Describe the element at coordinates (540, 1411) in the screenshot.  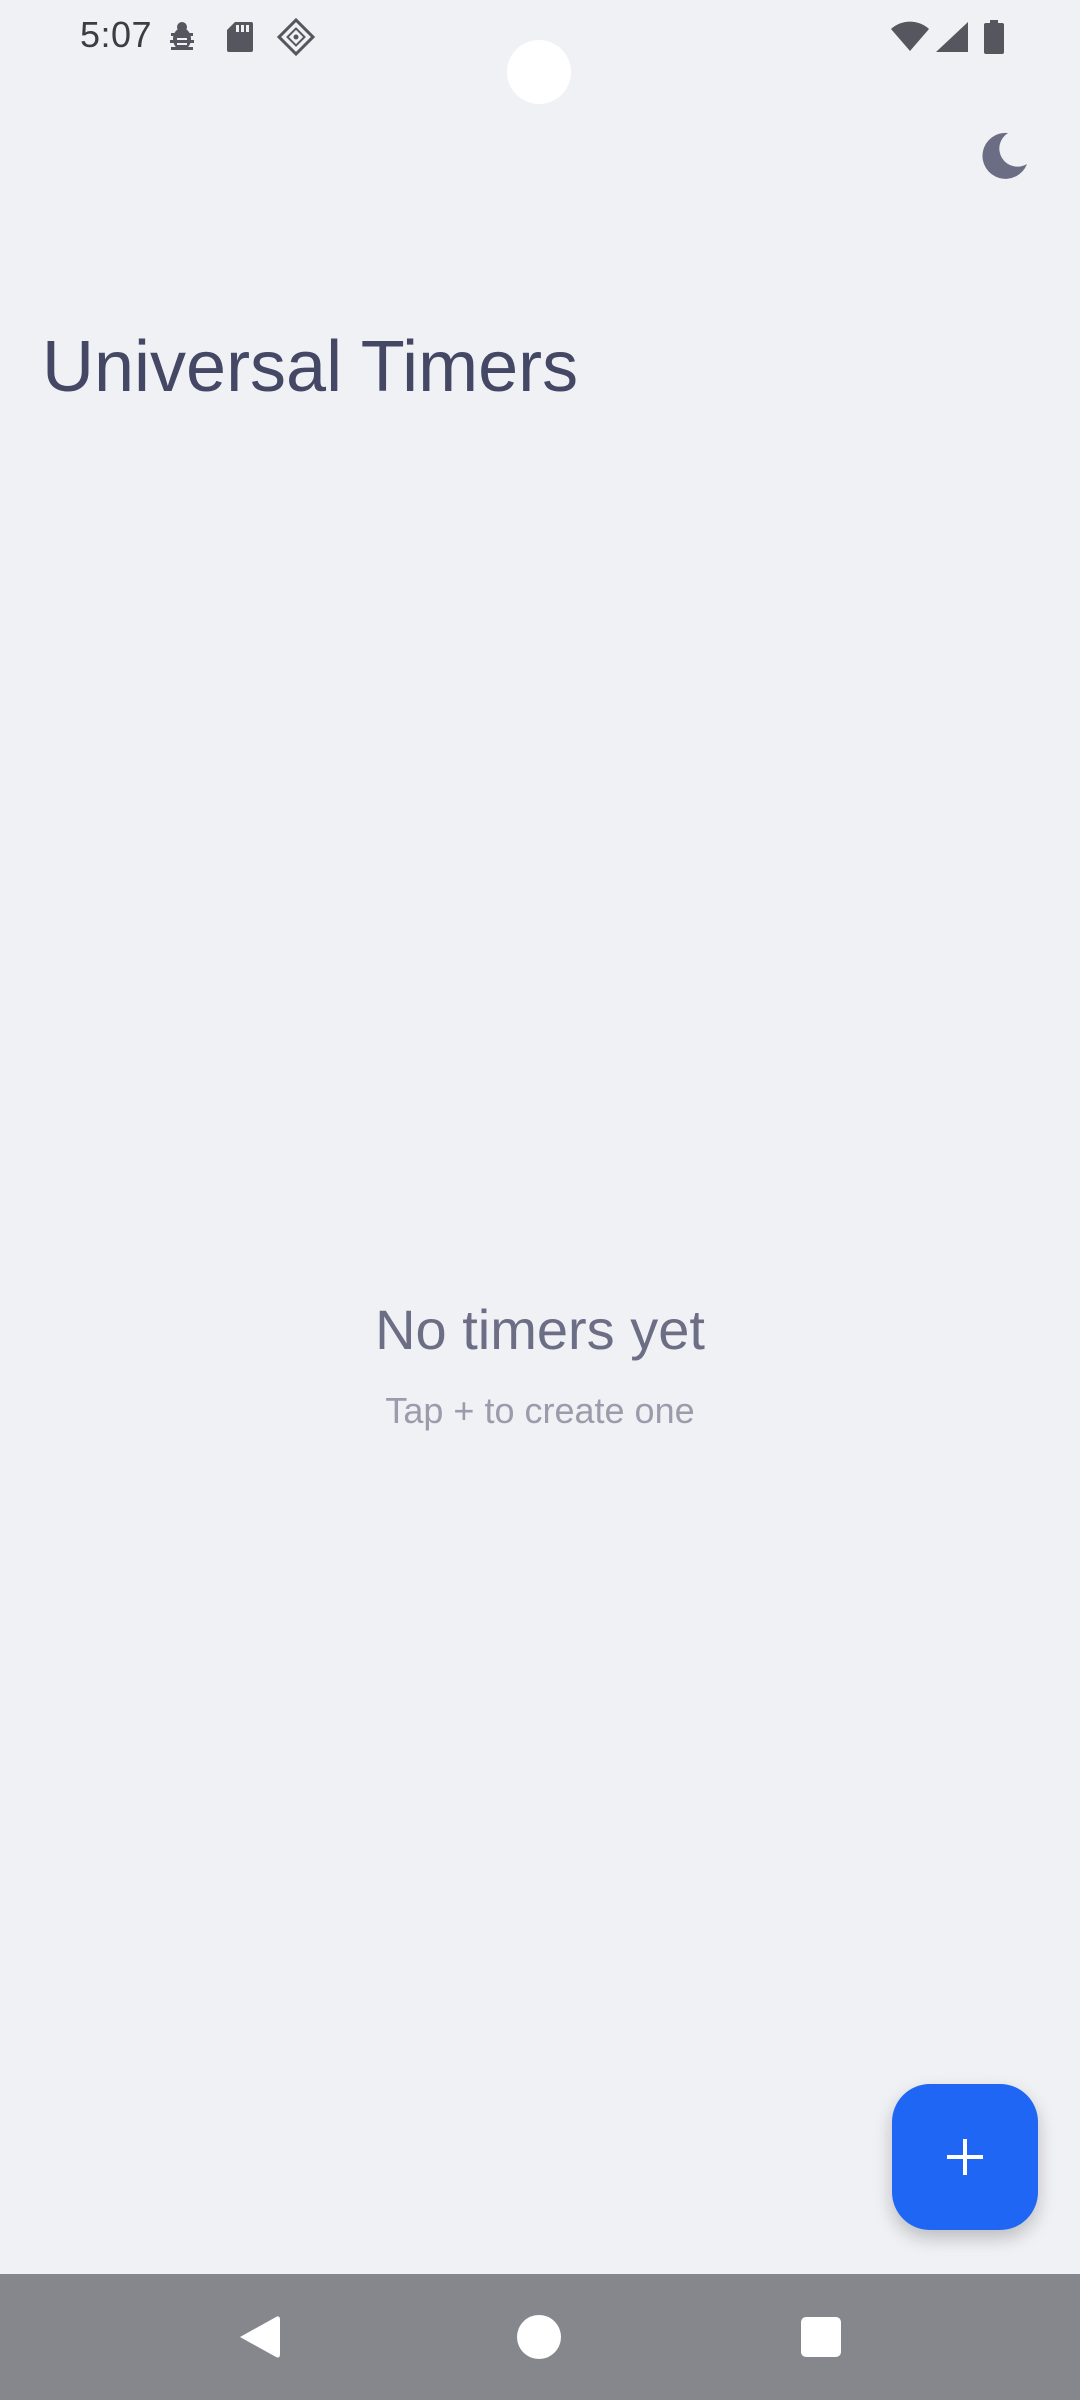
I see `empty-state-subtitle: Tap + to create one` at that location.